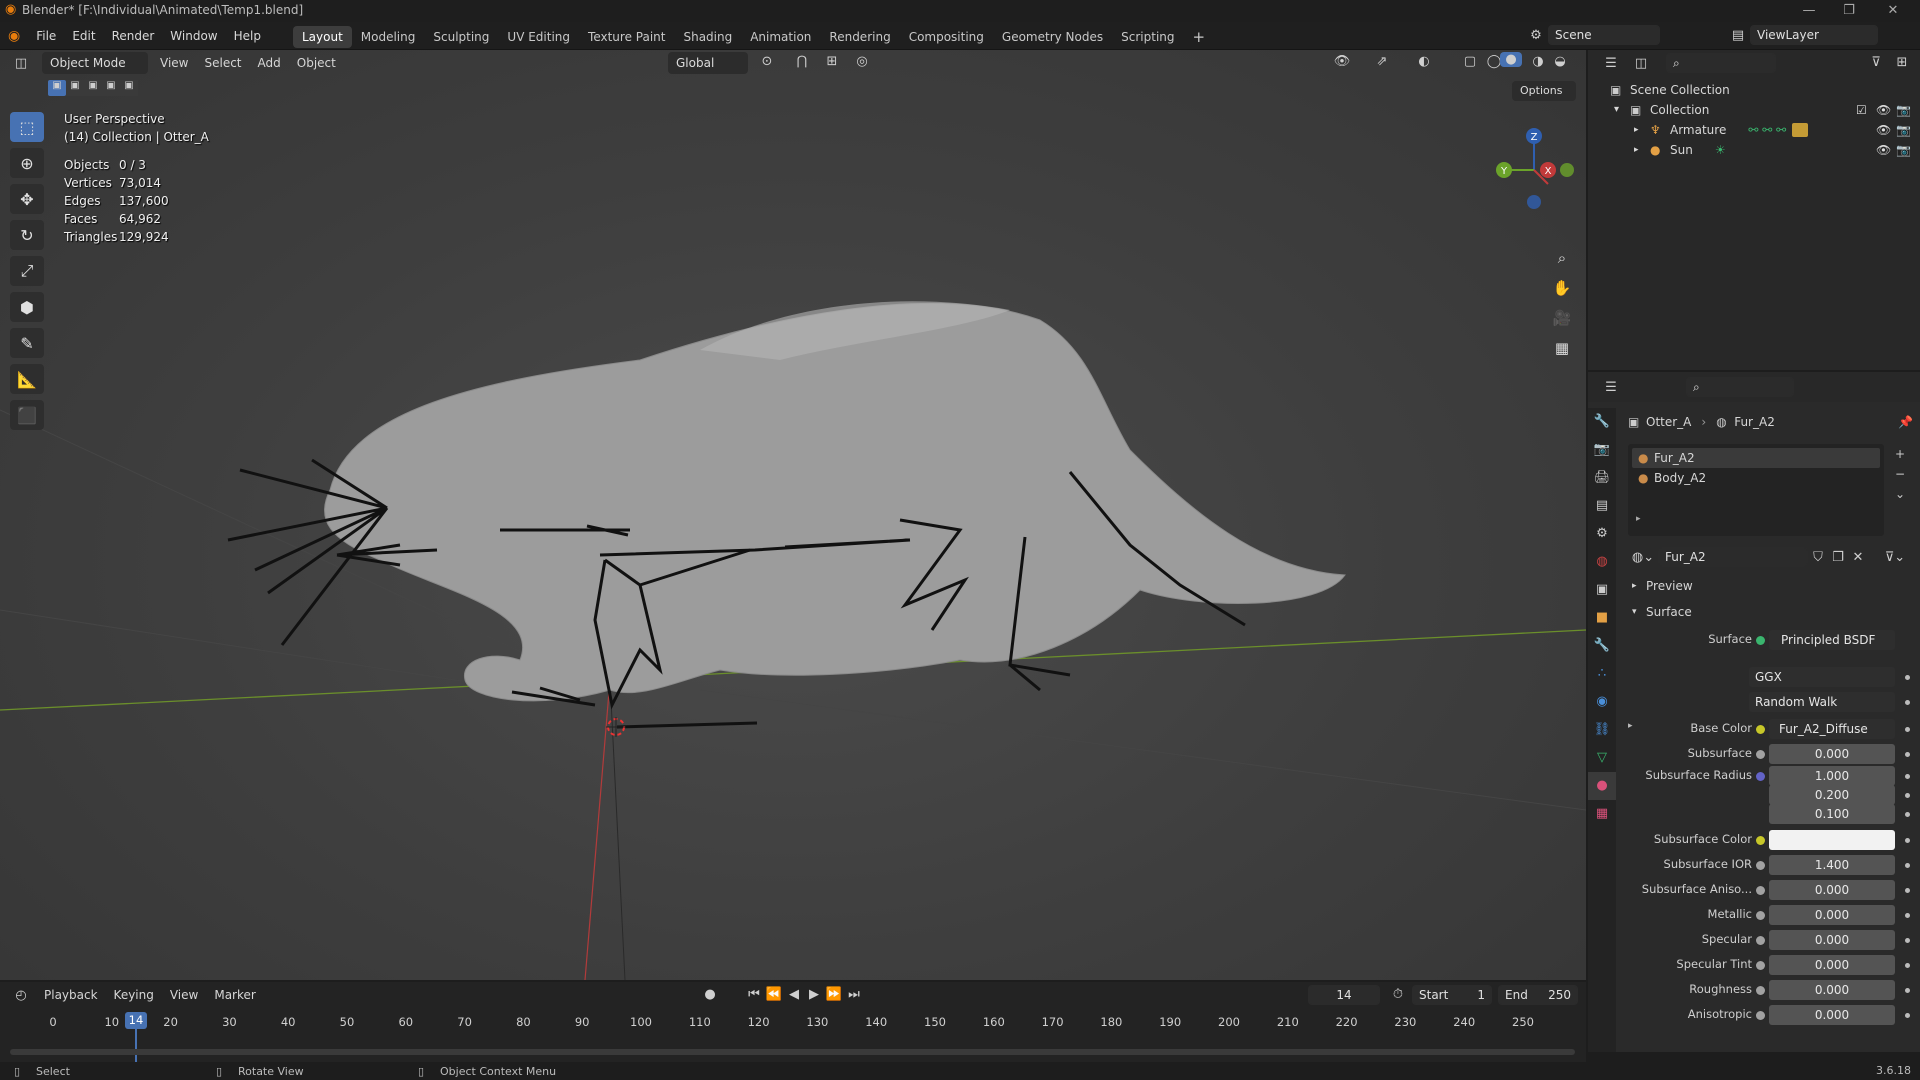  What do you see at coordinates (1611, 63) in the screenshot?
I see `outliner-editor-icon: ☰` at bounding box center [1611, 63].